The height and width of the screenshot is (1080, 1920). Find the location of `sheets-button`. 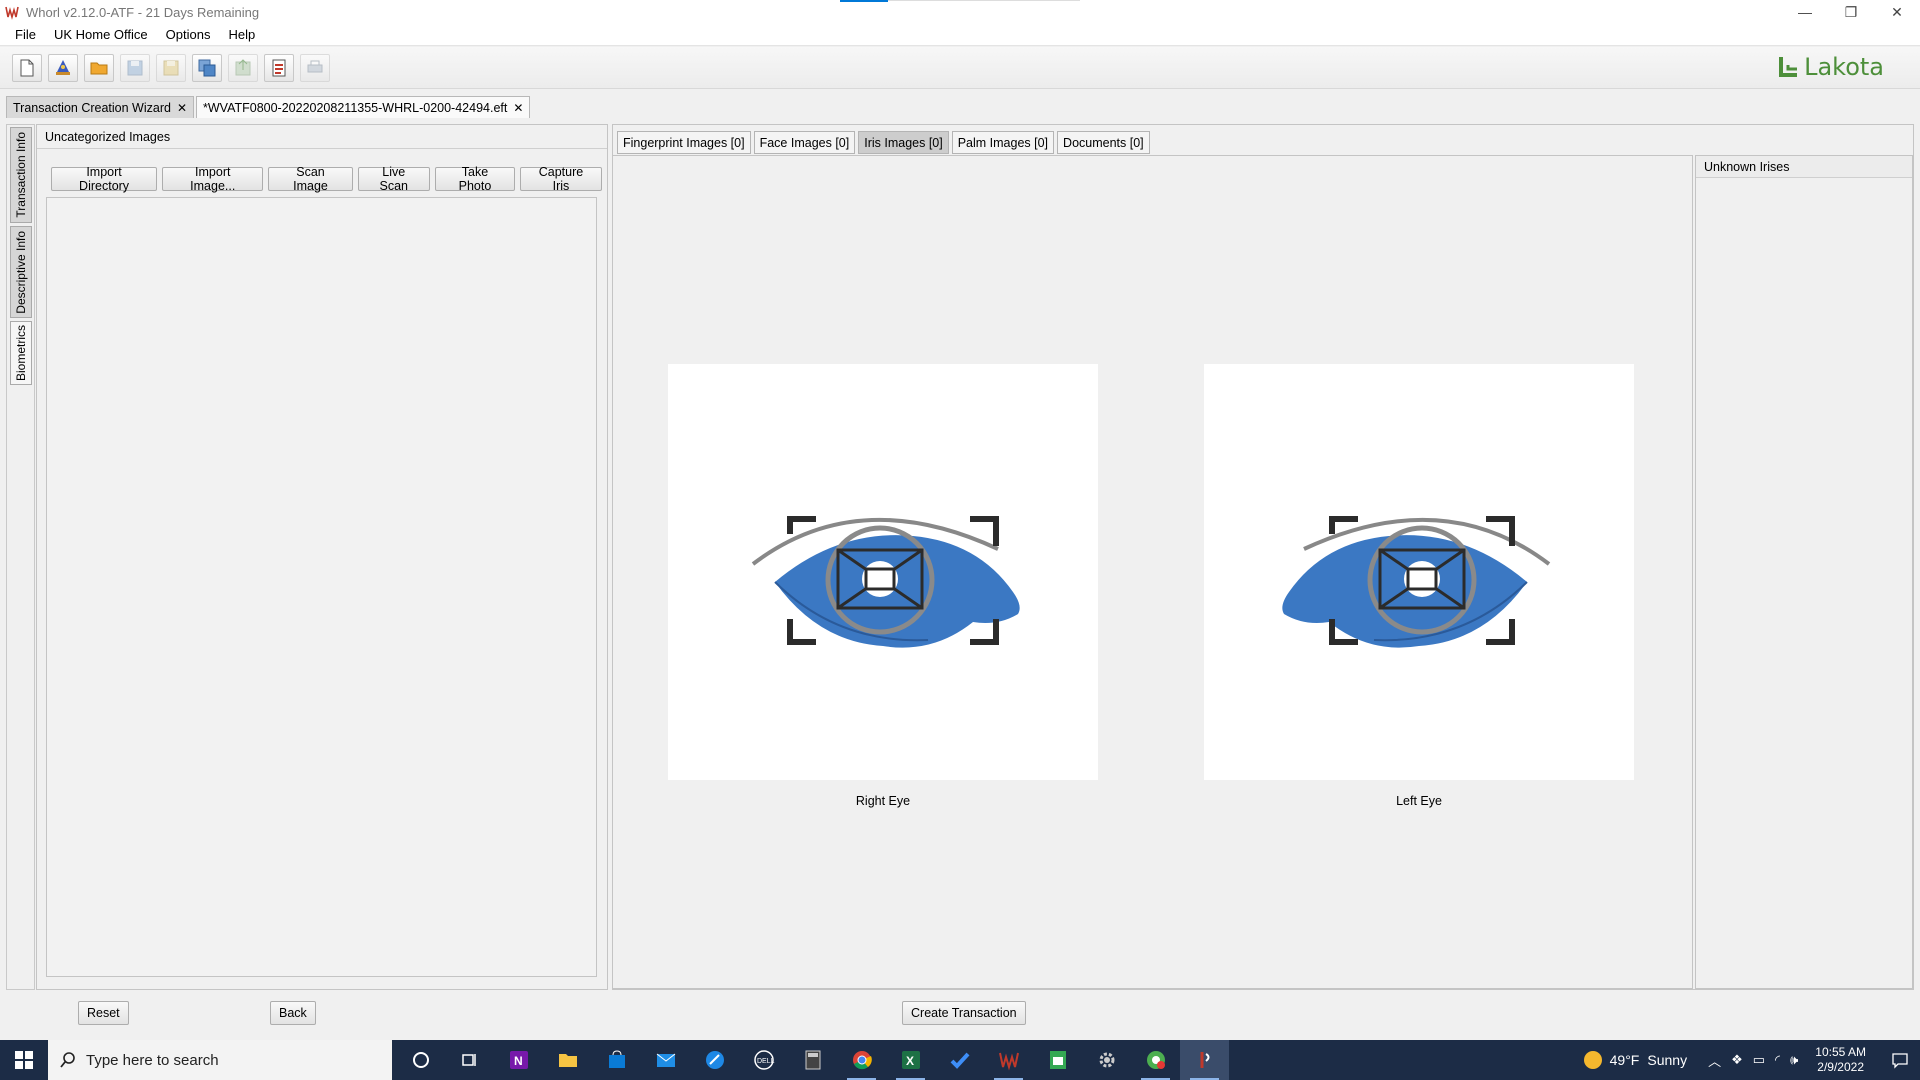

sheets-button is located at coordinates (1057, 1060).